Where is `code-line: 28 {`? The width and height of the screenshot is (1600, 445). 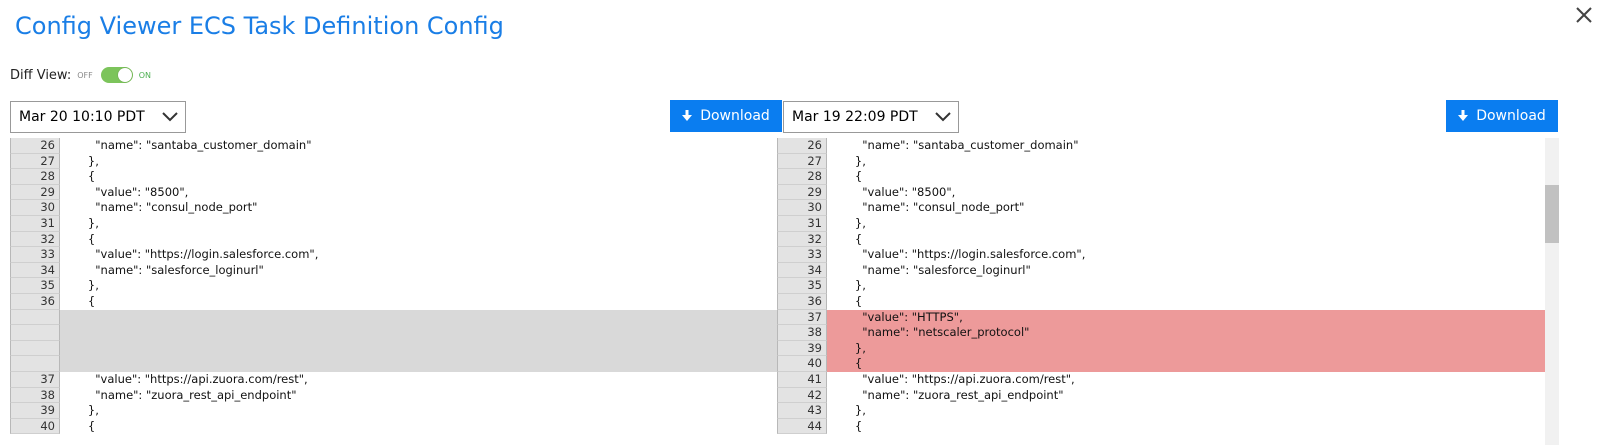 code-line: 28 { is located at coordinates (395, 177).